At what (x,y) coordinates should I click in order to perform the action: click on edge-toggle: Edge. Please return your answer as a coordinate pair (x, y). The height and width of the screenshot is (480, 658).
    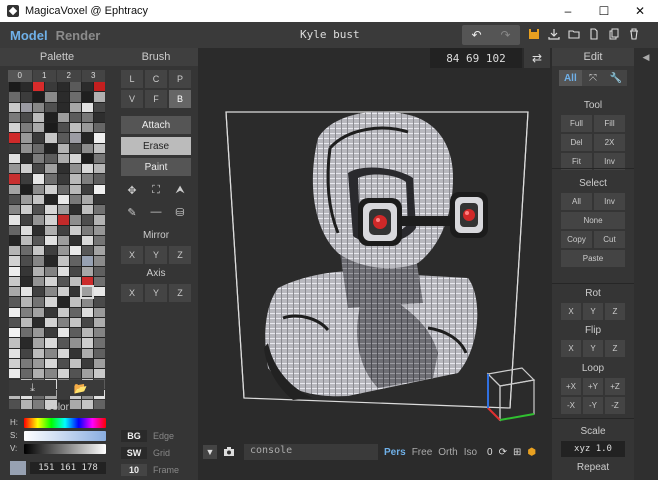
    Looking at the image, I should click on (163, 436).